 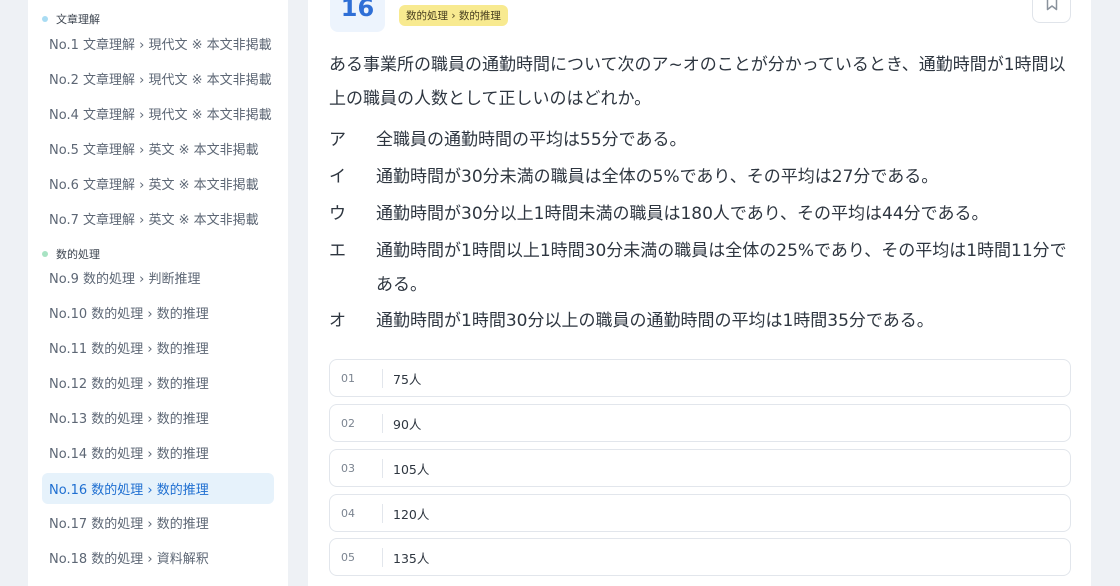 What do you see at coordinates (158, 347) in the screenshot?
I see `sidebar-item-no11: No.11 数的処理 › 数的推理` at bounding box center [158, 347].